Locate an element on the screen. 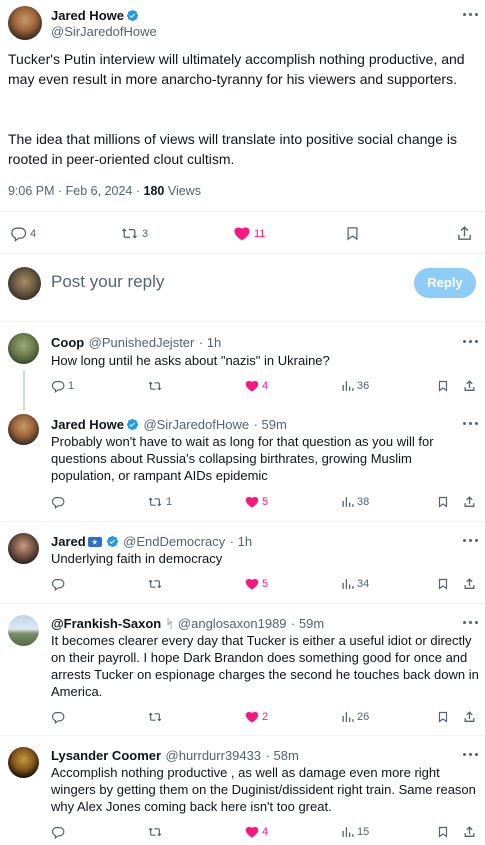  views-action: 34 is located at coordinates (355, 584).